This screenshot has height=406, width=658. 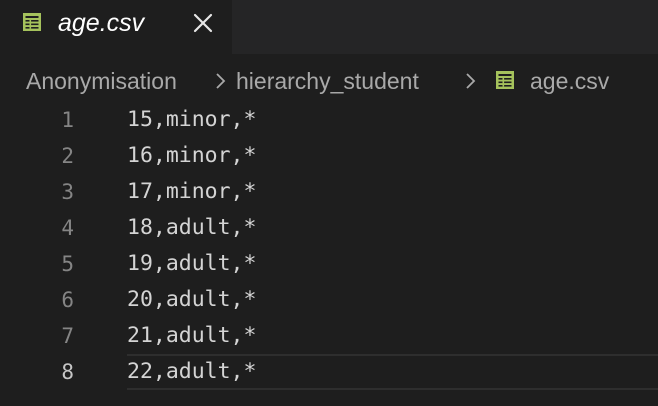 I want to click on editor-line: 7 21,adult,*, so click(x=329, y=336).